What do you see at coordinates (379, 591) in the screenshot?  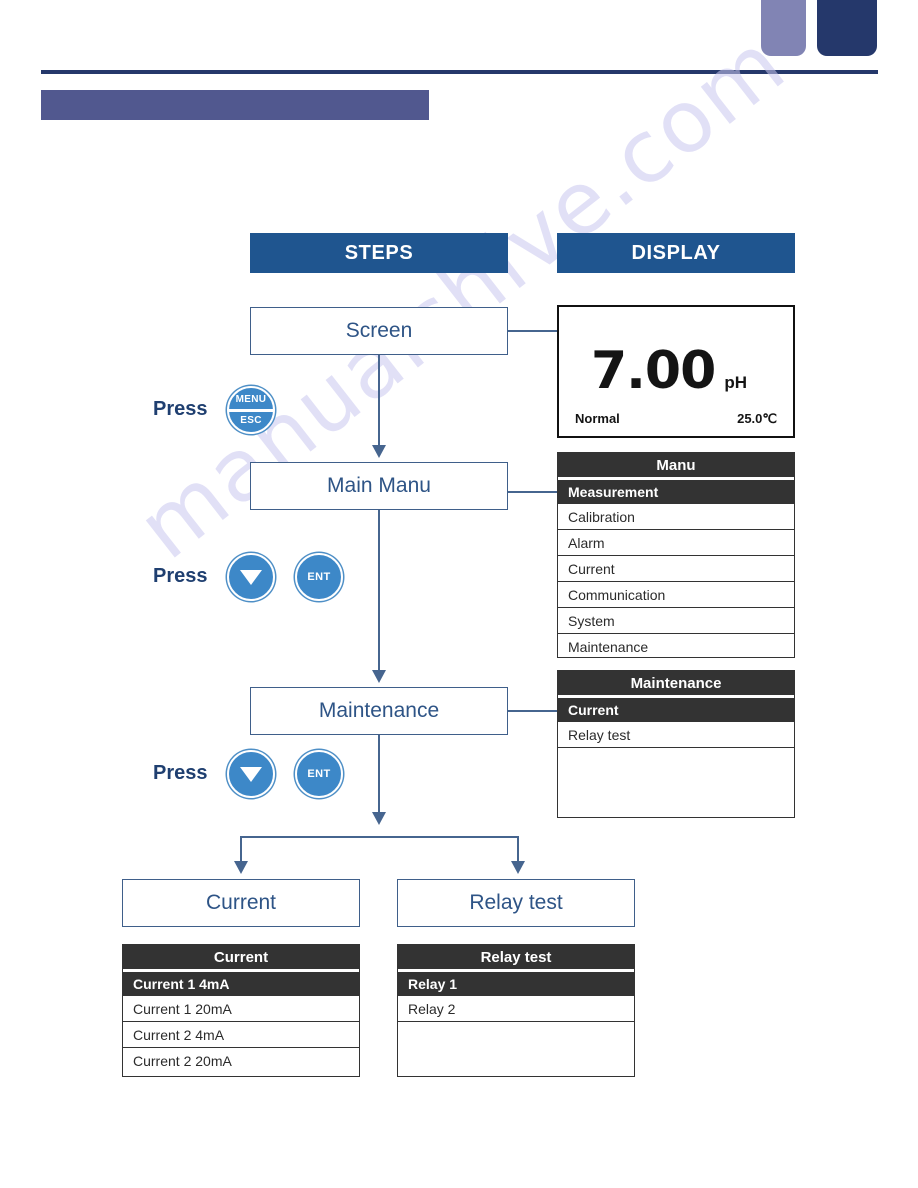 I see `connector-mainmanu-to-maintenance` at bounding box center [379, 591].